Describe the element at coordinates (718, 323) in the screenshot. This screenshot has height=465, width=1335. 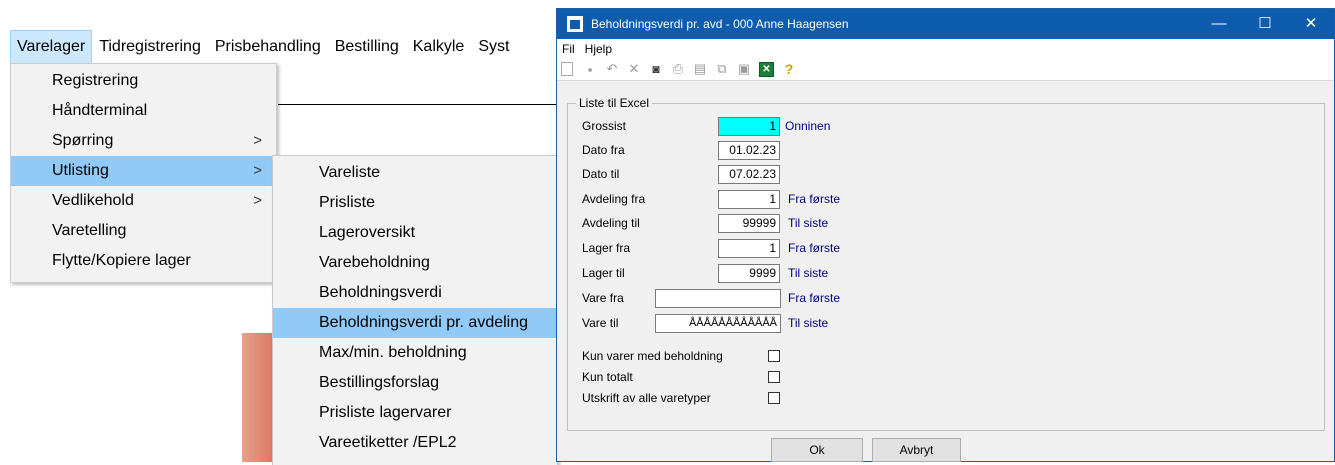
I see `vare-til-input: ÅÅÅÅÅÅÅÅÅÅÅÅ` at that location.